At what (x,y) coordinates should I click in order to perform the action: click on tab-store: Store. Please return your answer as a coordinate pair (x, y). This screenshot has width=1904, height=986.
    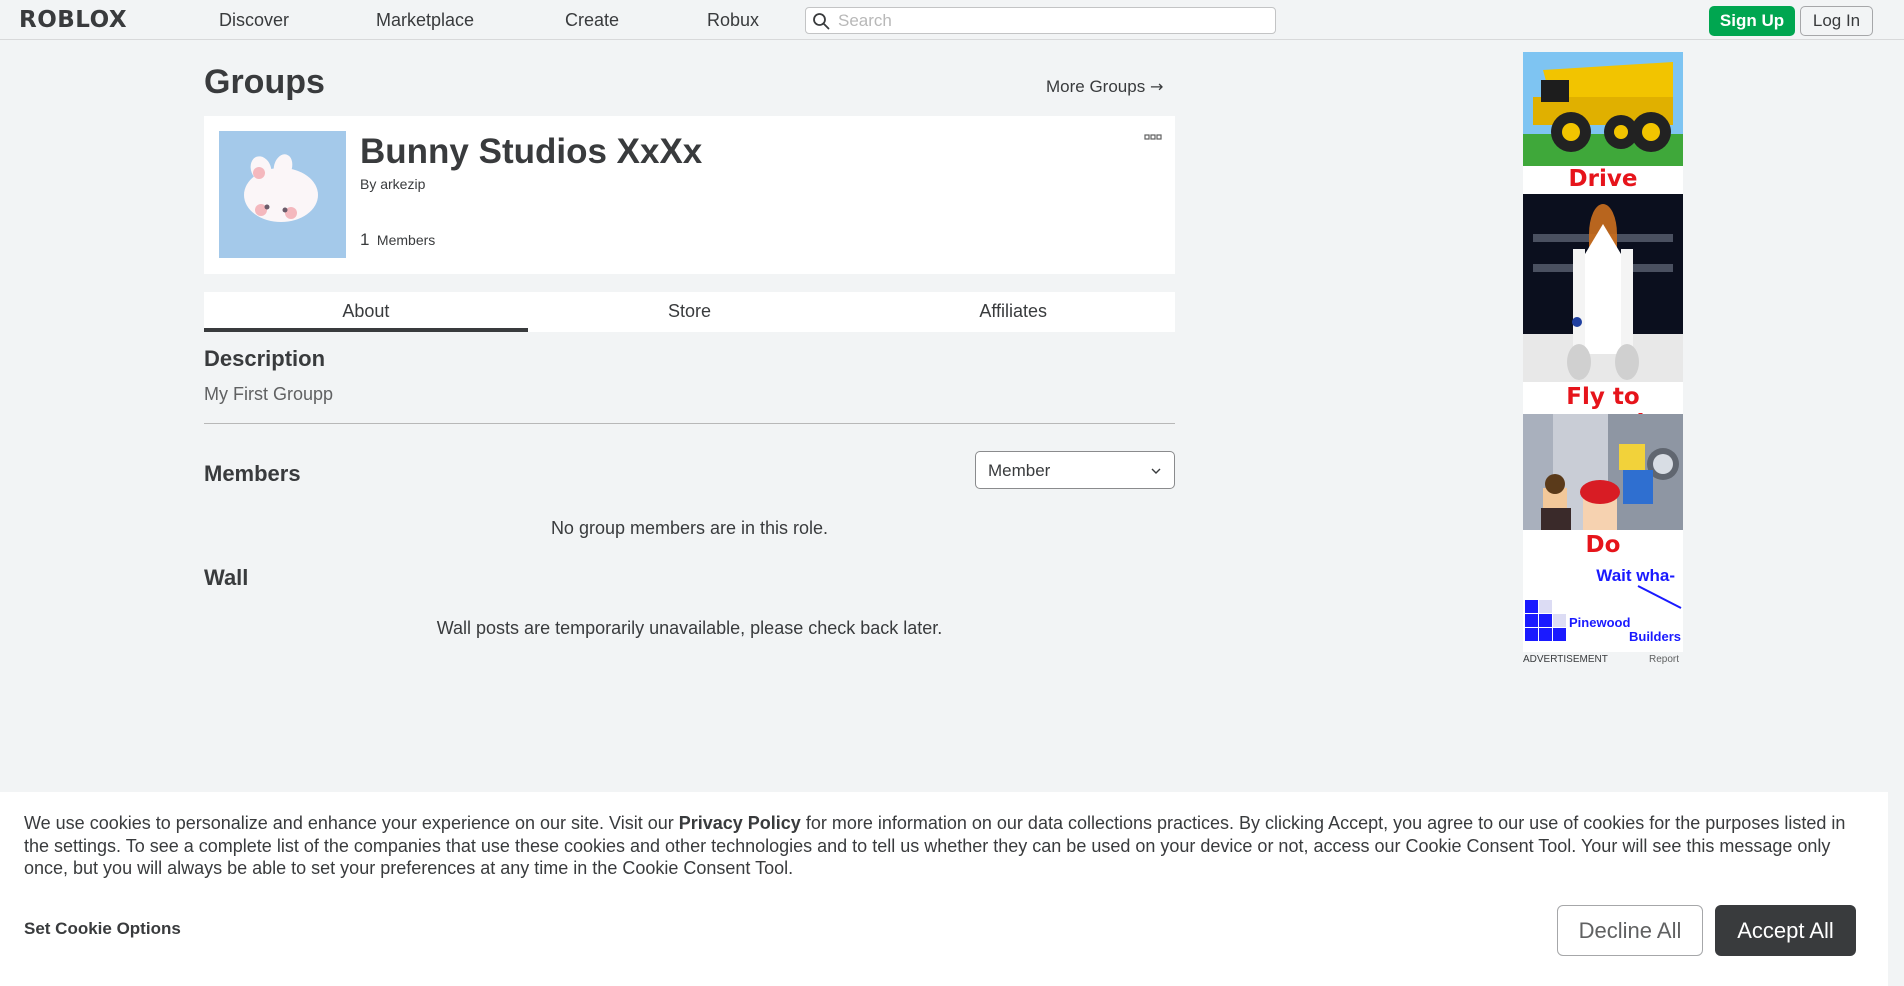
    Looking at the image, I should click on (690, 312).